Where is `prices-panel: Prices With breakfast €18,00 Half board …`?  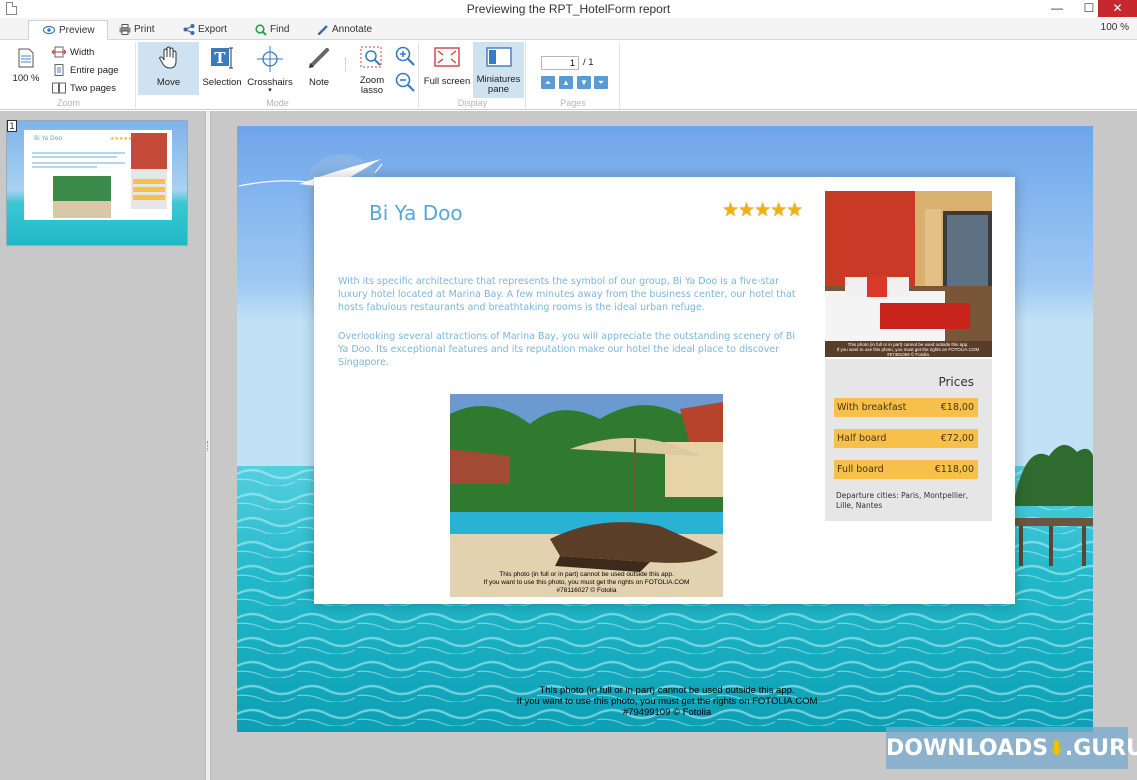 prices-panel: Prices With breakfast €18,00 Half board … is located at coordinates (908, 440).